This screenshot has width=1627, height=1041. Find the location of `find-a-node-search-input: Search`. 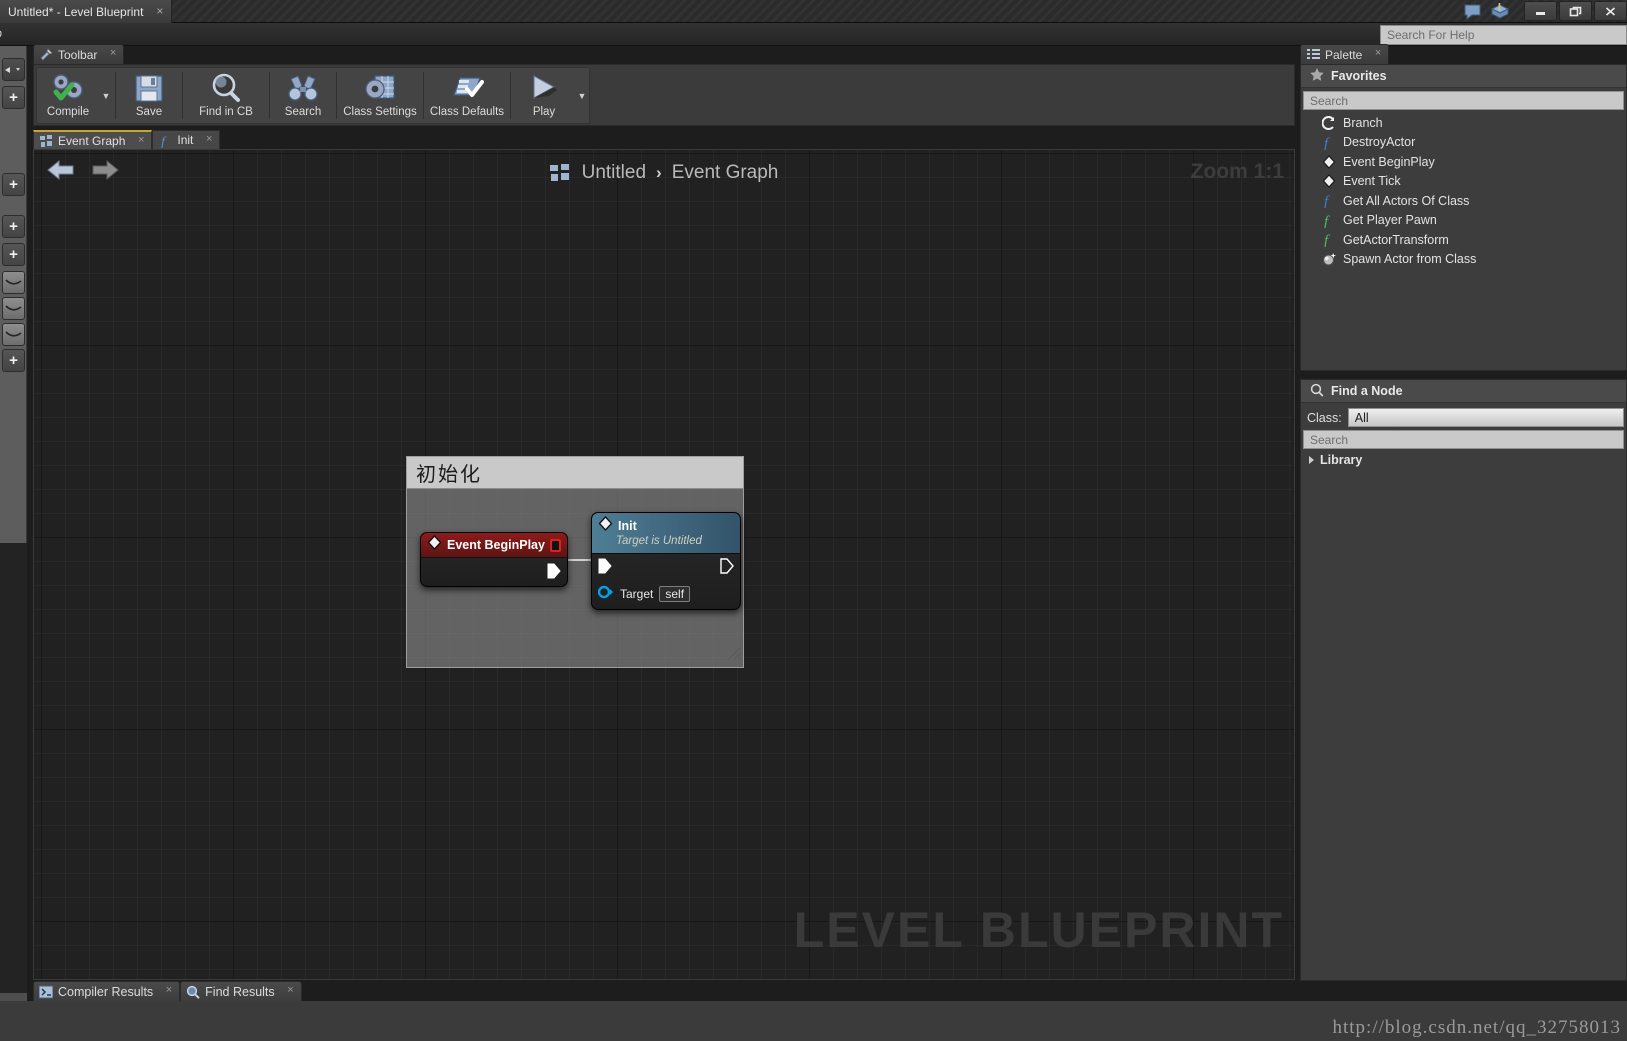

find-a-node-search-input: Search is located at coordinates (1463, 439).